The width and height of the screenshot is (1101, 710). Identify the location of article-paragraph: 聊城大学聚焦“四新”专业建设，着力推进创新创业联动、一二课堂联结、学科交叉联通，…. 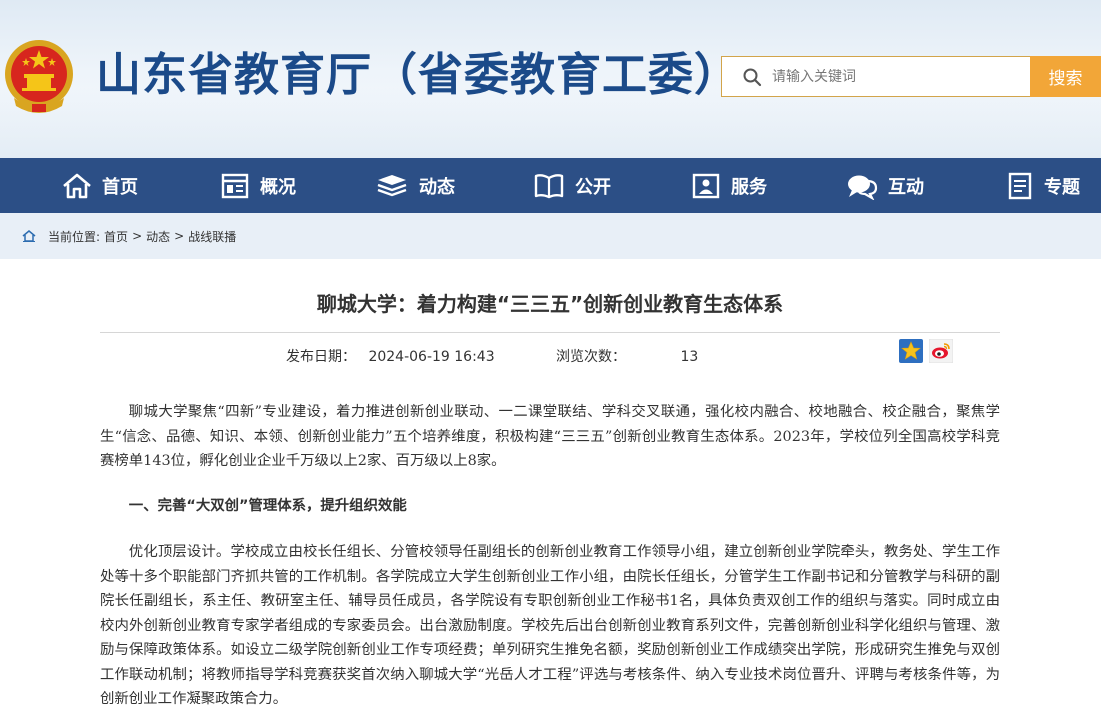
(550, 436).